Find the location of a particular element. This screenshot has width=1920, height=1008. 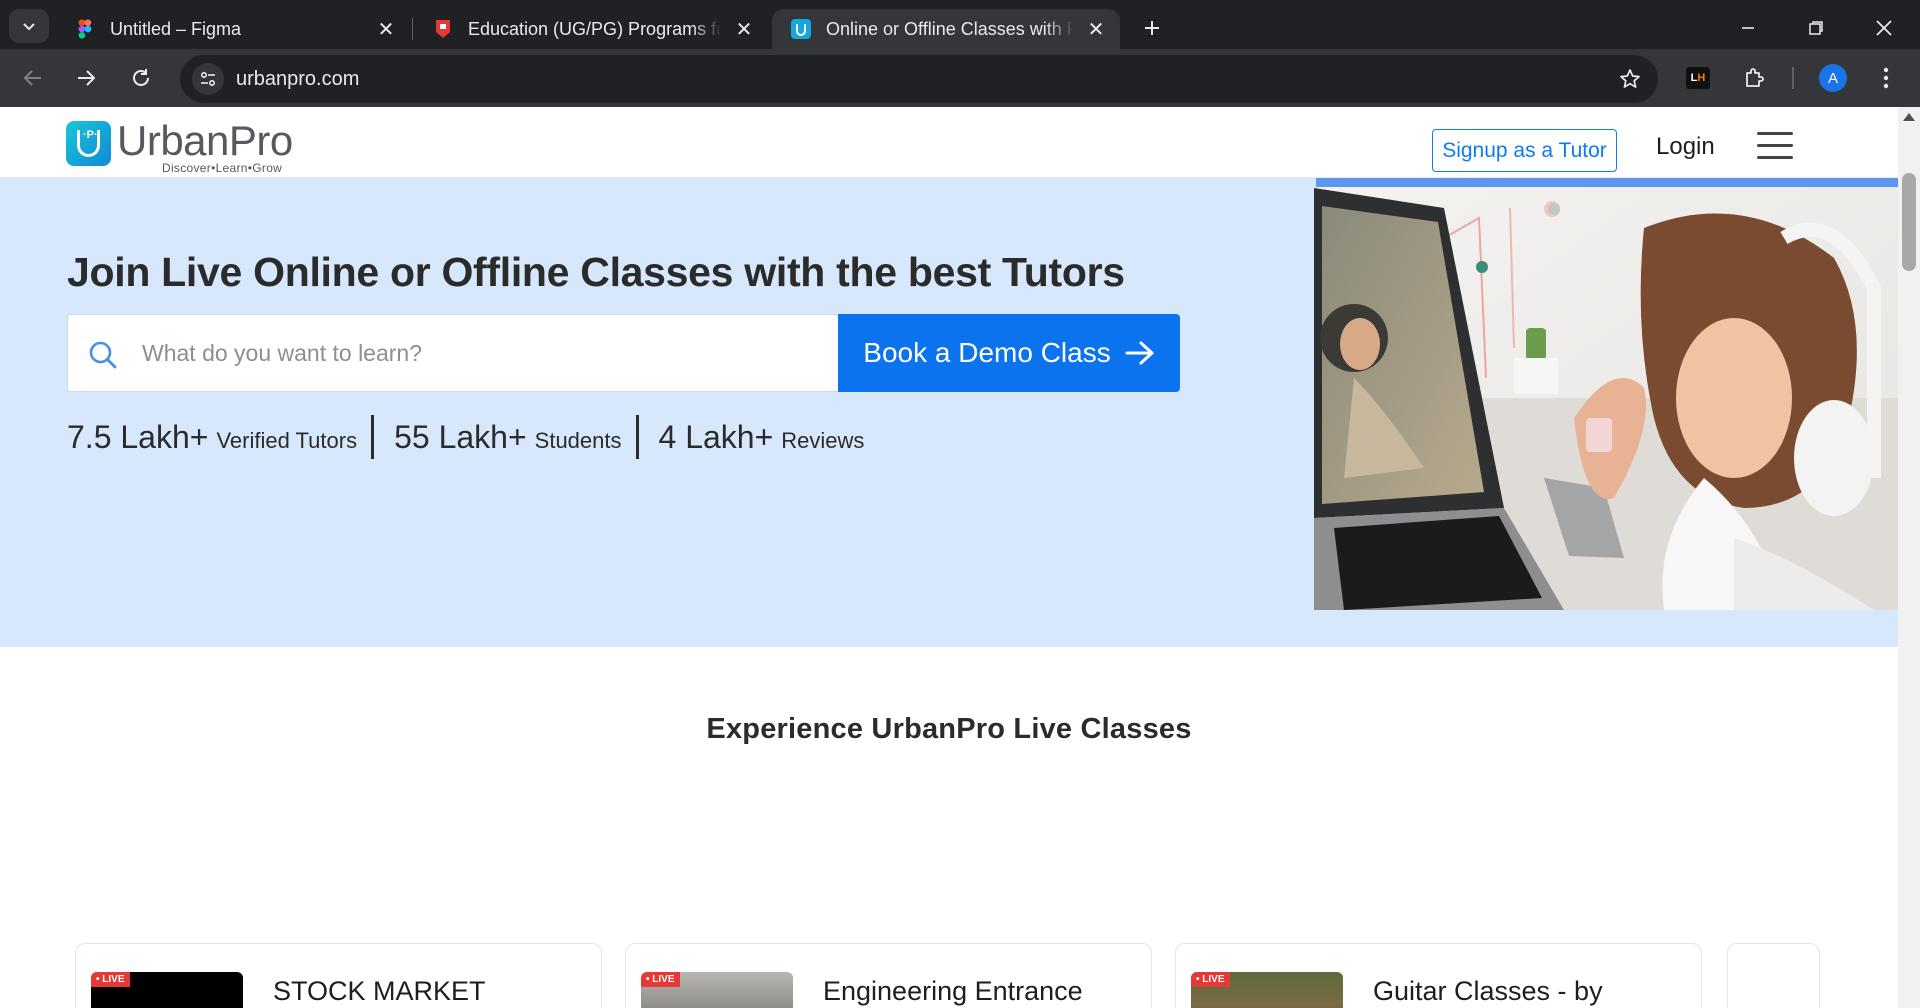

minimize-icon is located at coordinates (1748, 28).